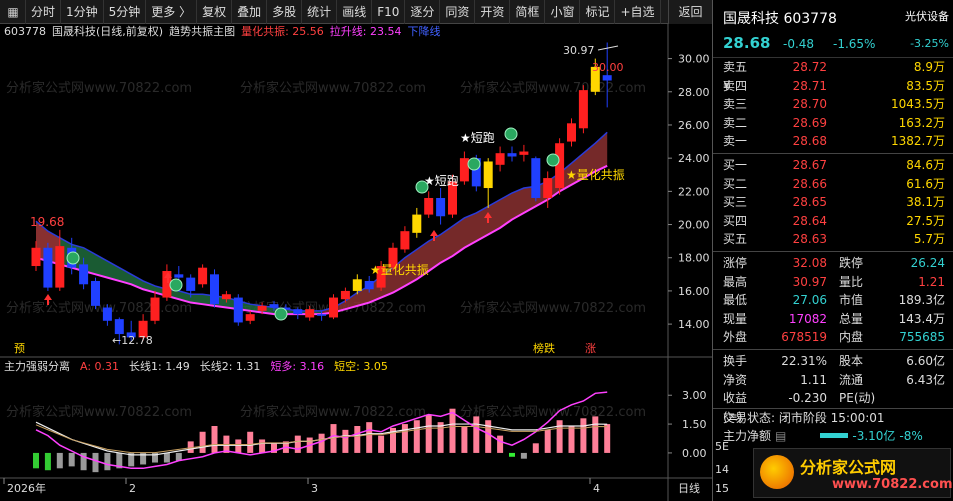  I want to click on doc-icon: ▤, so click(780, 436).